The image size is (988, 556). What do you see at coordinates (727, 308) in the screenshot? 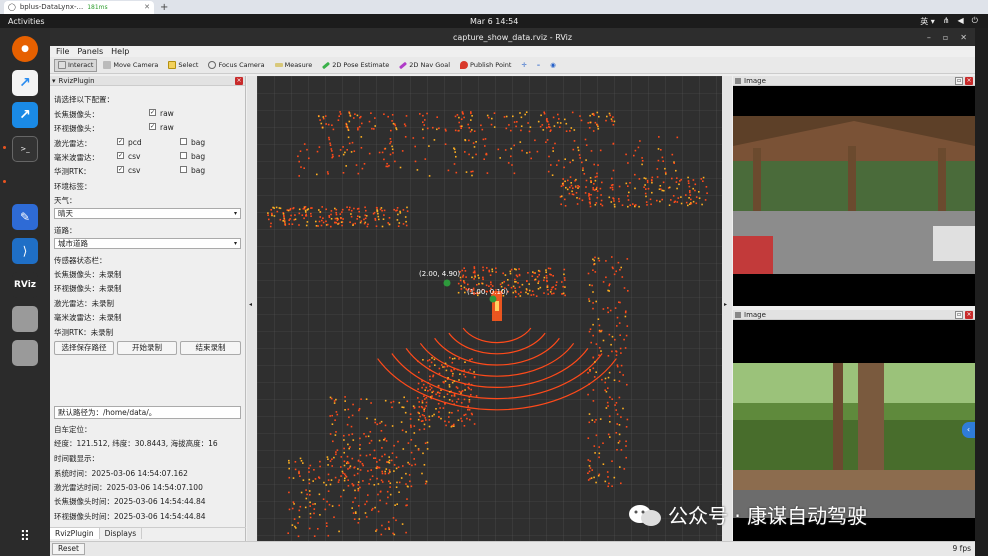
I see `right-splitter: ▸` at bounding box center [727, 308].